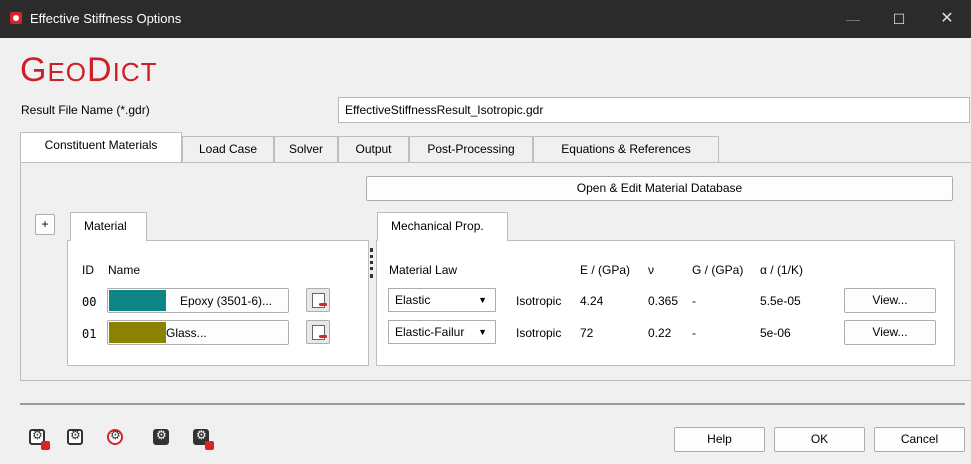  I want to click on name-column-header: Name, so click(124, 270).